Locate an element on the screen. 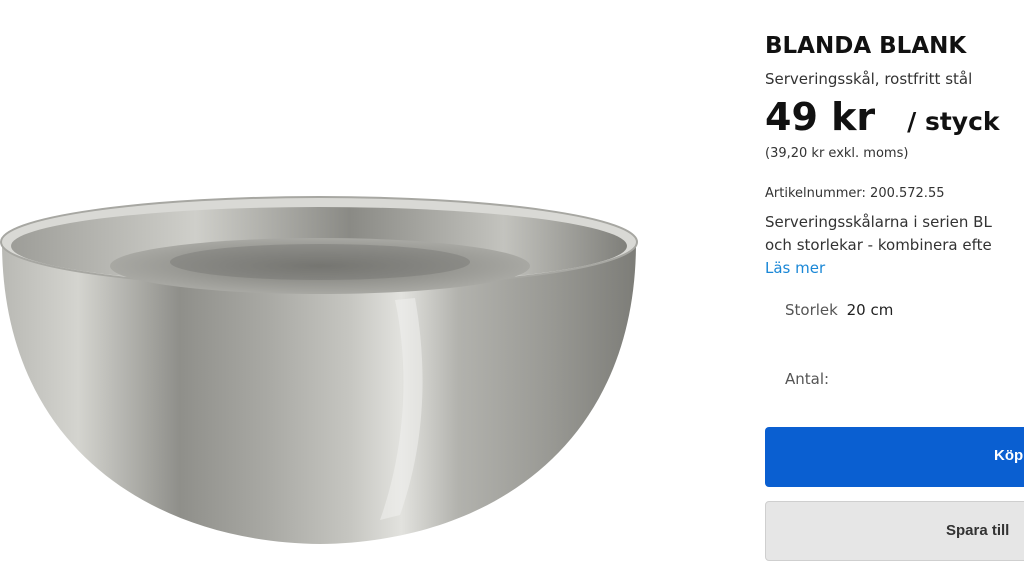 This screenshot has height=582, width=1024. save-to-list-button: Spara till is located at coordinates (894, 531).